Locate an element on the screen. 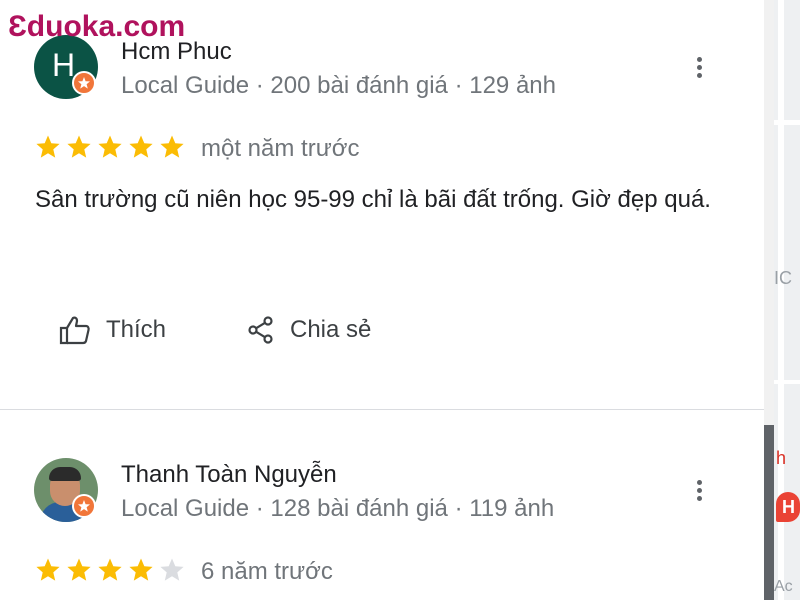 This screenshot has width=800, height=600. reviewer-meta: Local Guide · 200 bài đánh giá · 129 ảnh is located at coordinates (338, 85).